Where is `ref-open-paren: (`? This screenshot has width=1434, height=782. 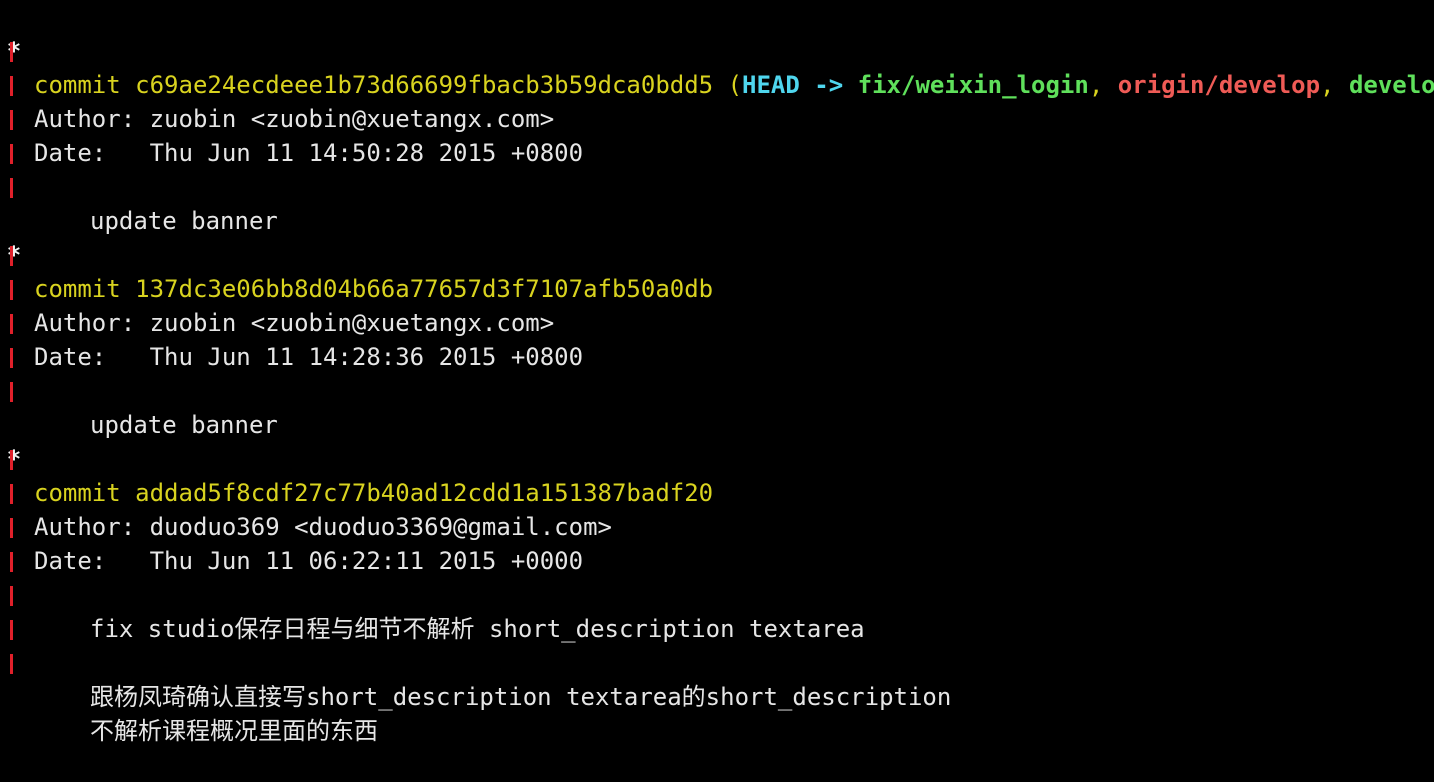 ref-open-paren: ( is located at coordinates (735, 85).